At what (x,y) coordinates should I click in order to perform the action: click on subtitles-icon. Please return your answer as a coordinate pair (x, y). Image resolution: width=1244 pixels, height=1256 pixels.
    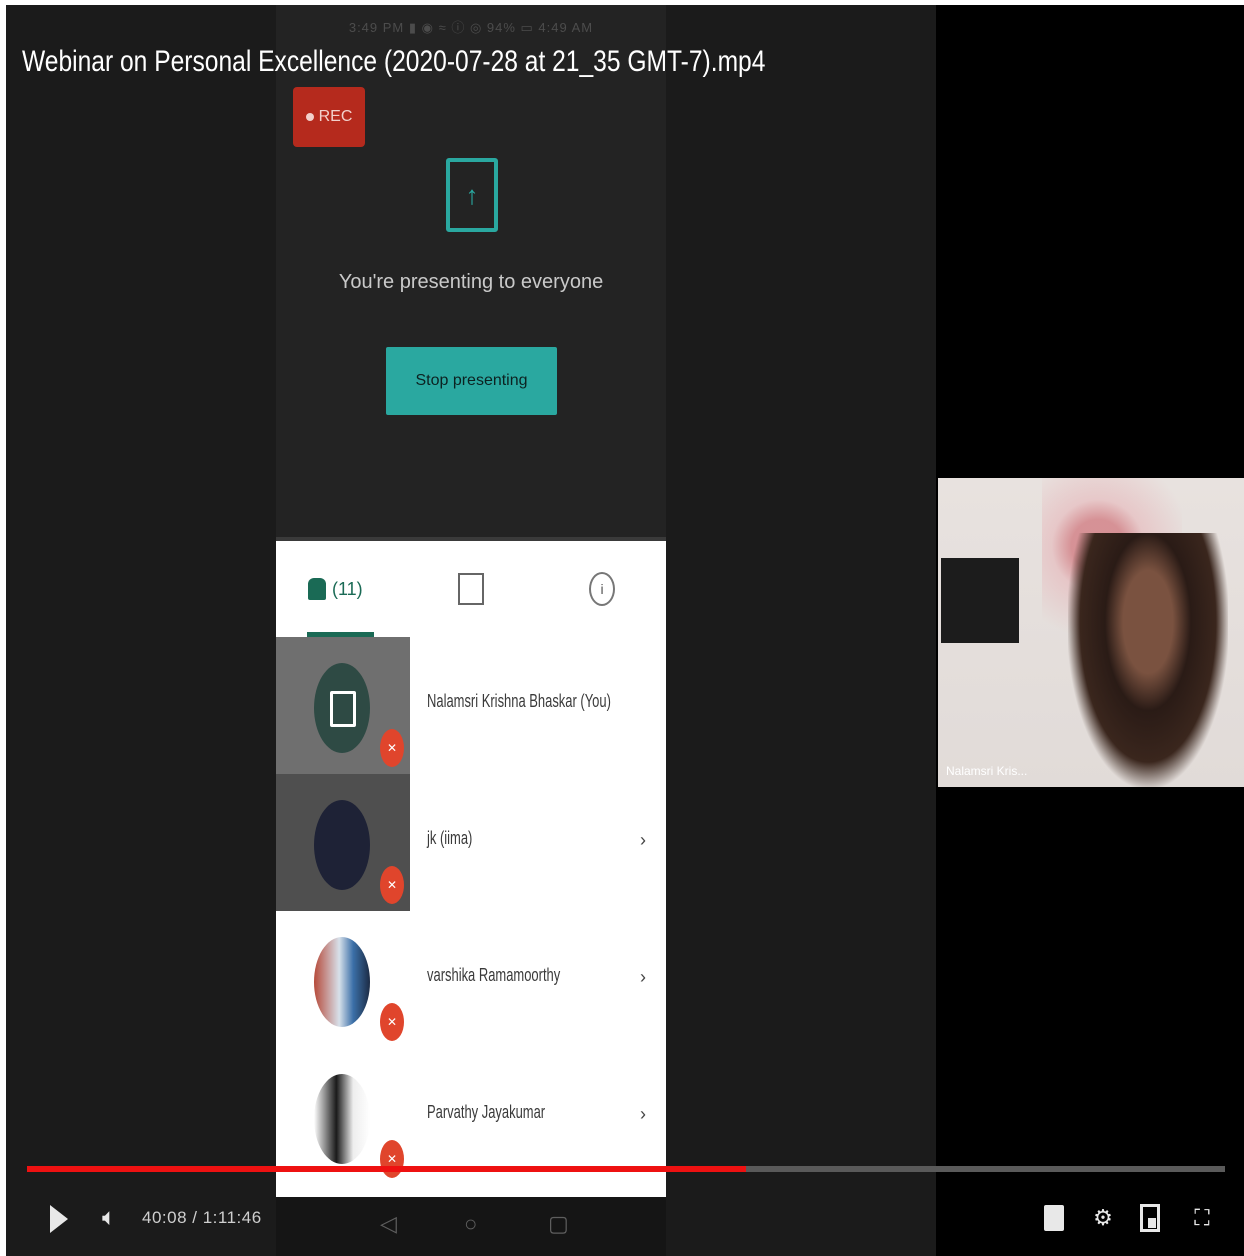
    Looking at the image, I should click on (1054, 1218).